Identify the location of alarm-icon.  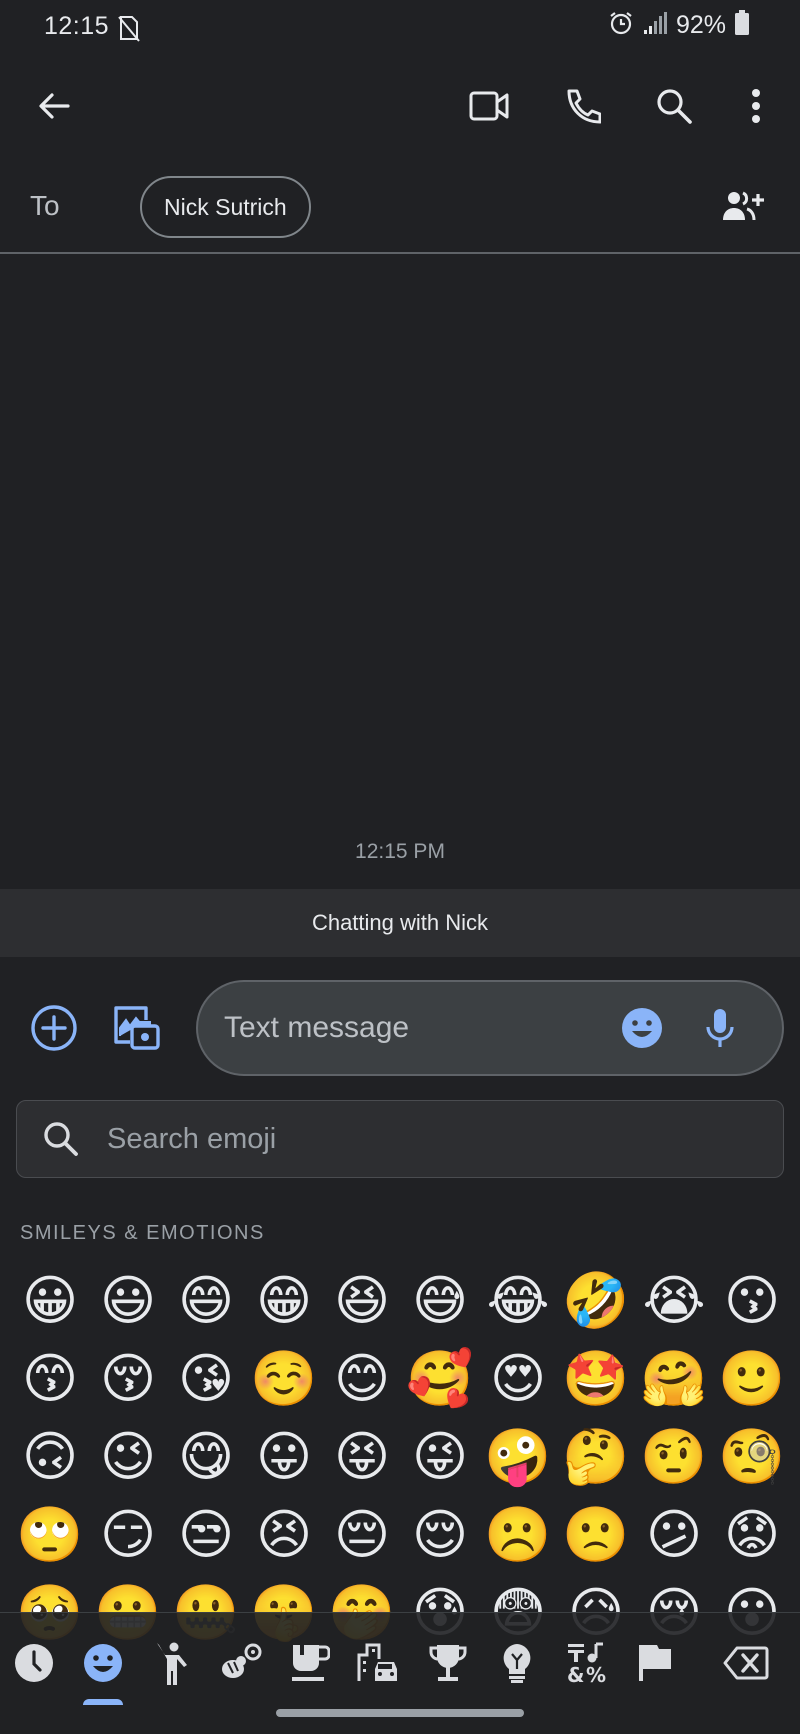
(621, 25).